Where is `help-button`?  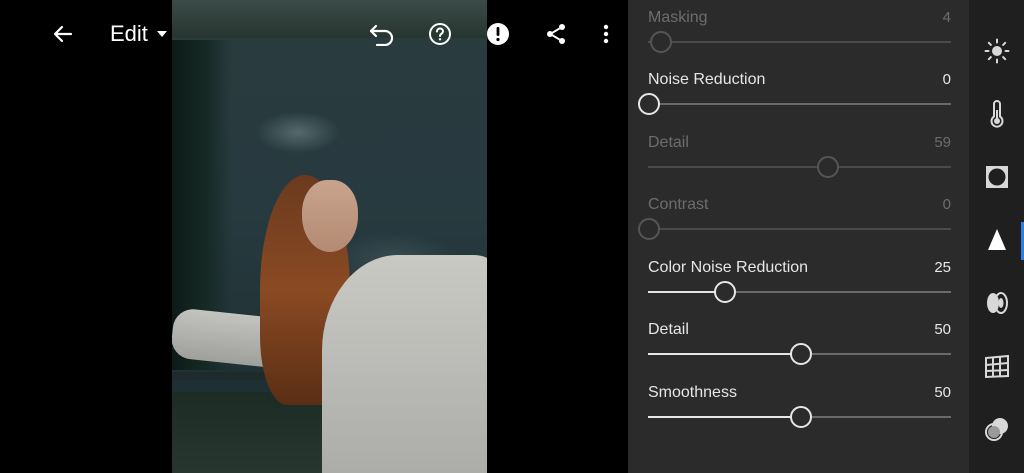 help-button is located at coordinates (440, 34).